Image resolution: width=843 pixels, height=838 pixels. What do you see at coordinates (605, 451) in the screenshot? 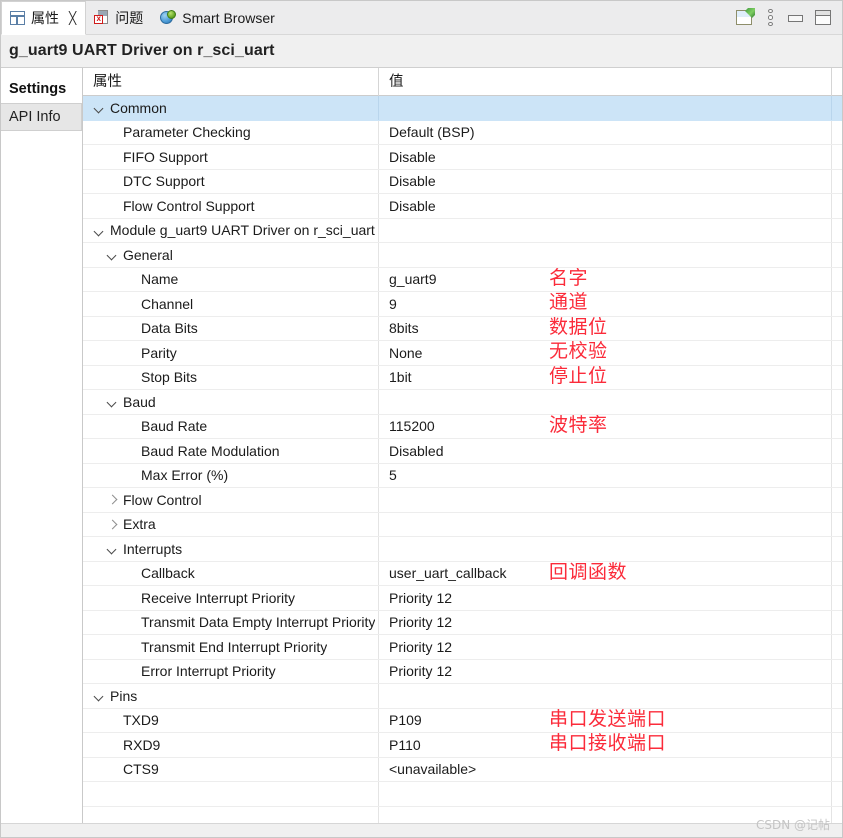
I see `cell-value: Disabled` at bounding box center [605, 451].